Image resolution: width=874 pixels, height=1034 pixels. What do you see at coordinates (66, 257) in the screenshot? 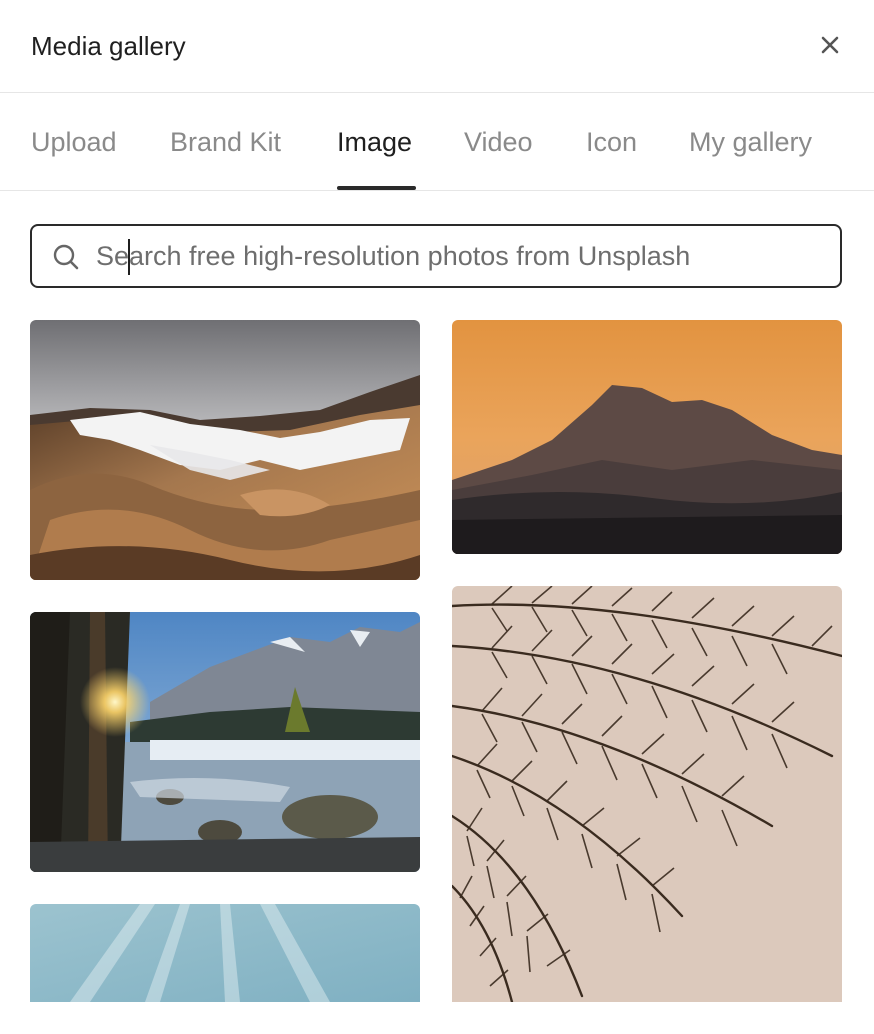
I see `search-icon` at bounding box center [66, 257].